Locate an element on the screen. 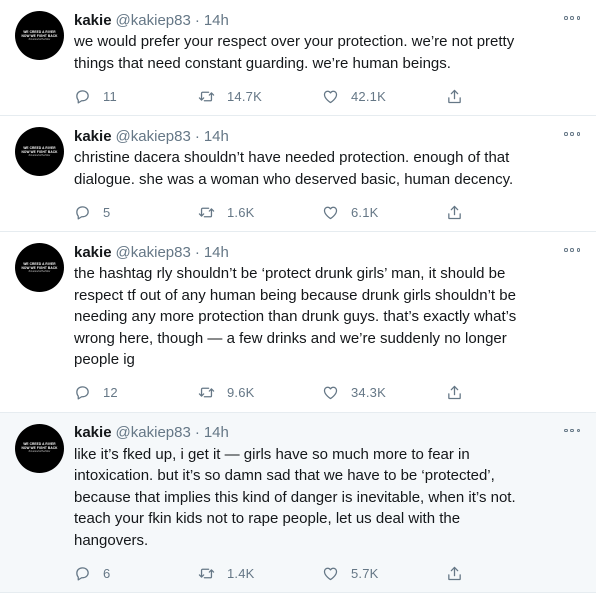 The height and width of the screenshot is (593, 596). reply-count: 12 is located at coordinates (110, 392).